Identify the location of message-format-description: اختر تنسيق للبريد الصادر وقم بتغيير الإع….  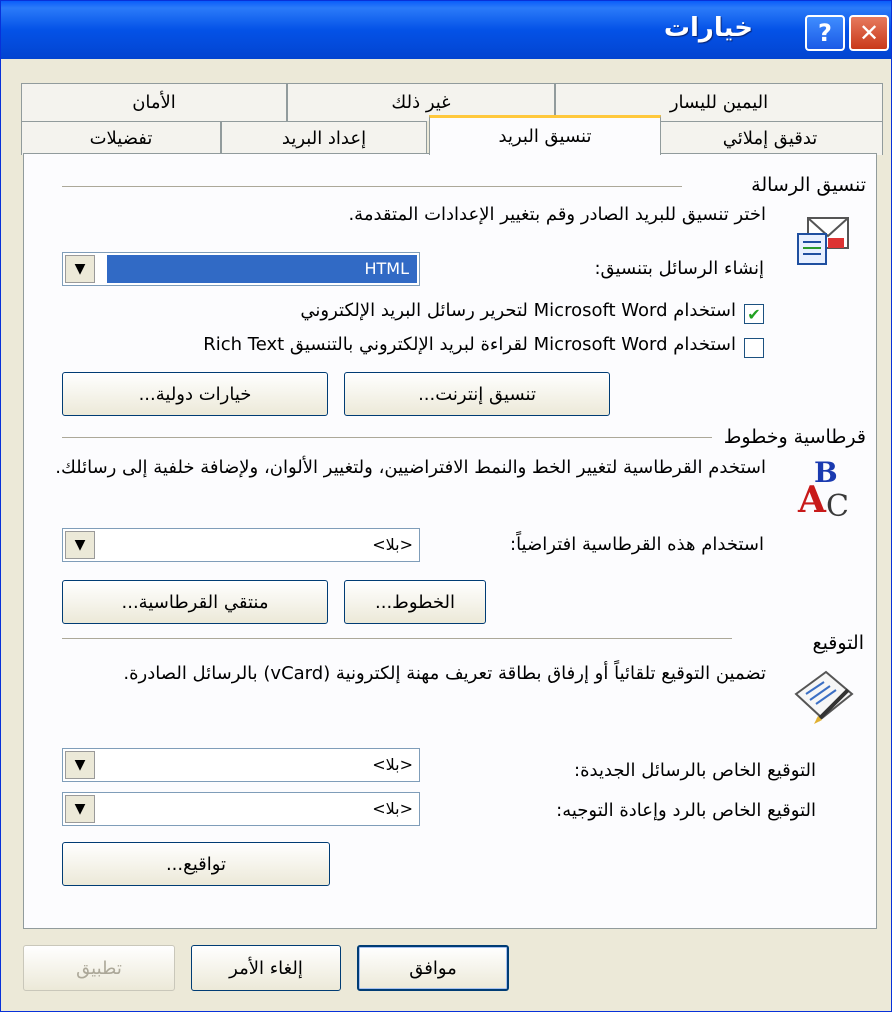
(557, 214).